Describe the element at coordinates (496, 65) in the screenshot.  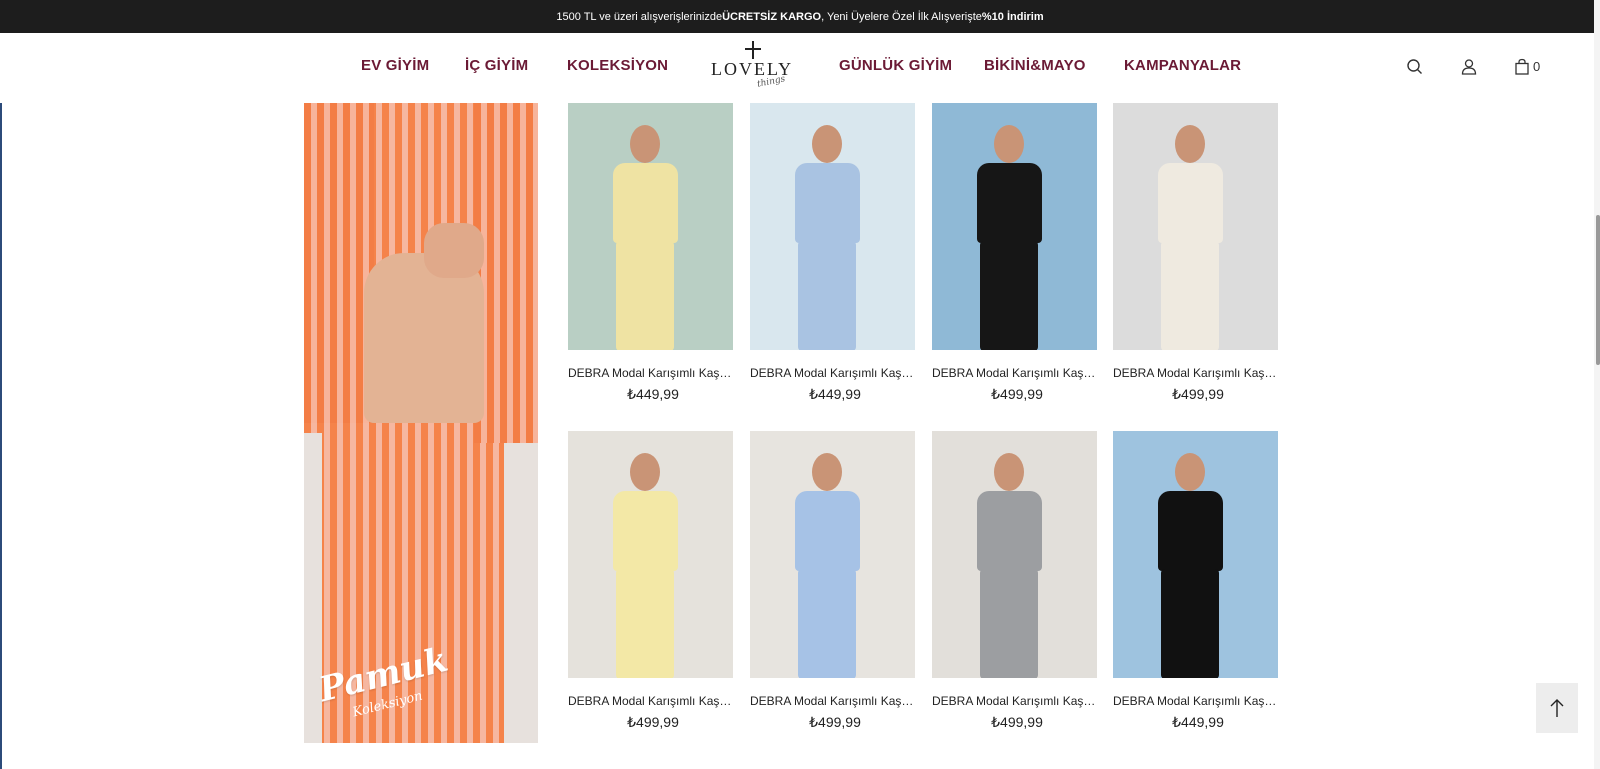
I see `nav-ic-giyim: İÇ GİYİM` at that location.